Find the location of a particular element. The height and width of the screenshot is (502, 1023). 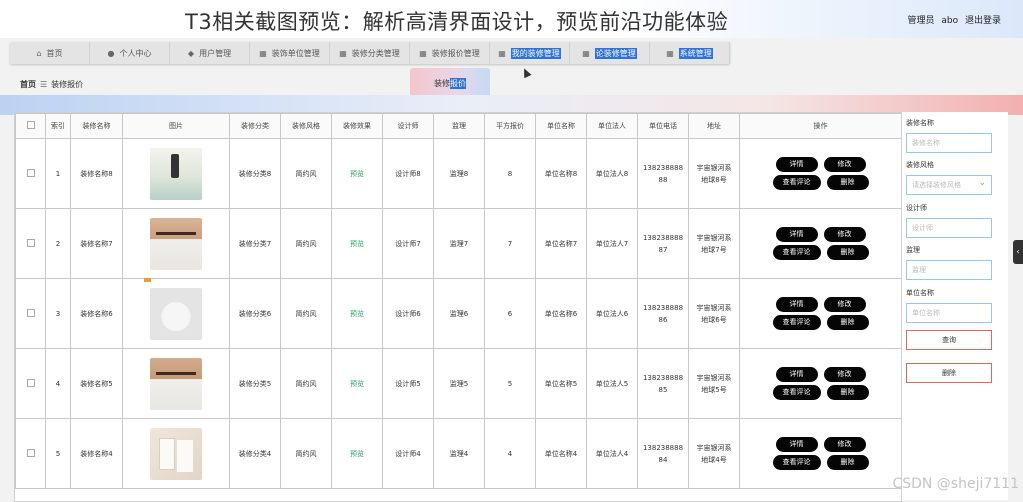

tab-active: 装修 报价 is located at coordinates (450, 83).